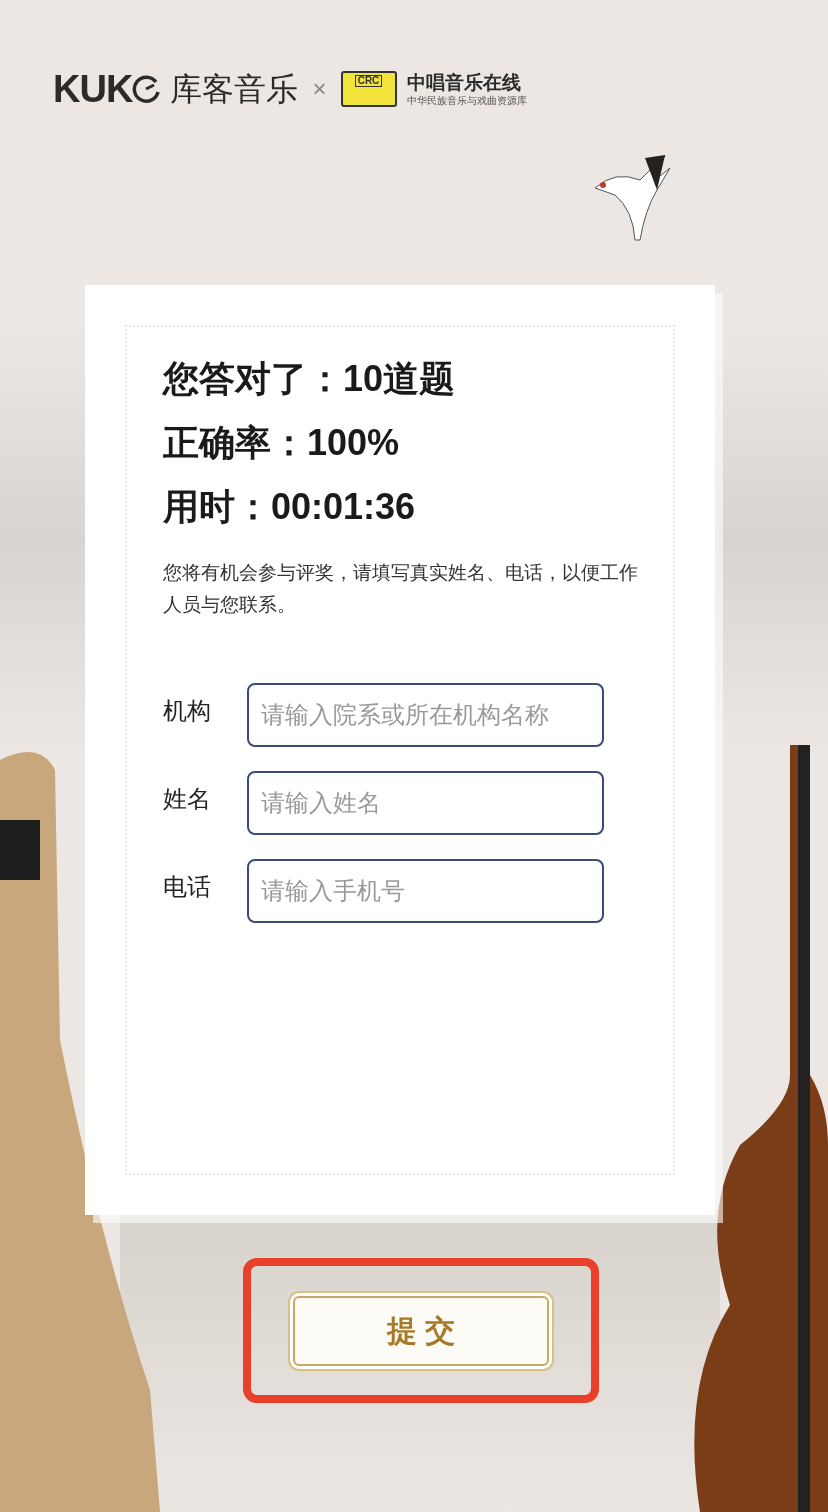  I want to click on field-label: 电话, so click(187, 887).